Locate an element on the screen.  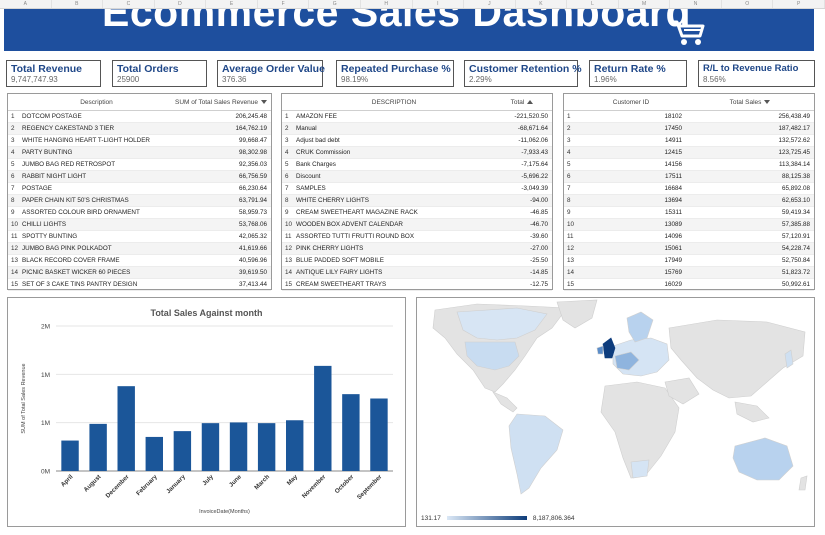
table-row: 4 12415 123,725.45 is located at coordinates (689, 153).